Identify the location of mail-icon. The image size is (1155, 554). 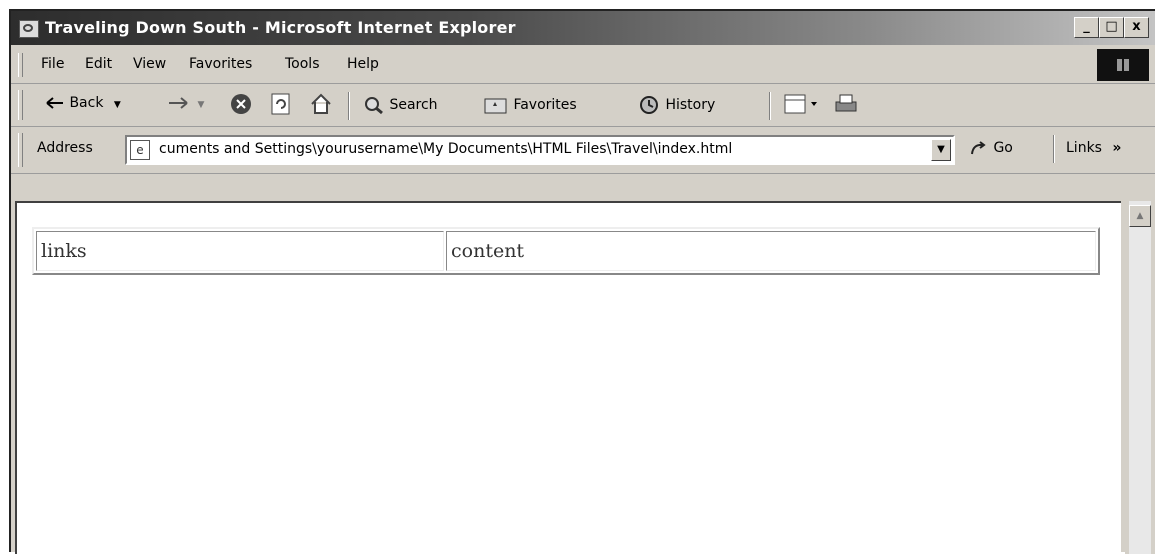
(800, 104).